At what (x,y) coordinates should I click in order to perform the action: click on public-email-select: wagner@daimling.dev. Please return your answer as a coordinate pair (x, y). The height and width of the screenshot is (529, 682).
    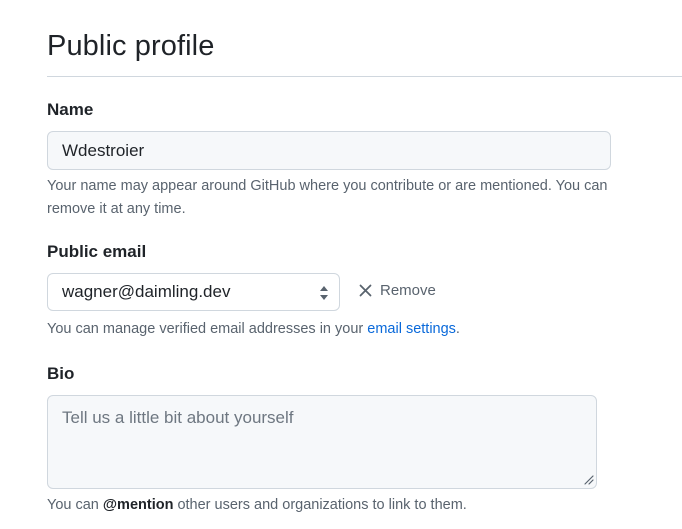
    Looking at the image, I should click on (193, 292).